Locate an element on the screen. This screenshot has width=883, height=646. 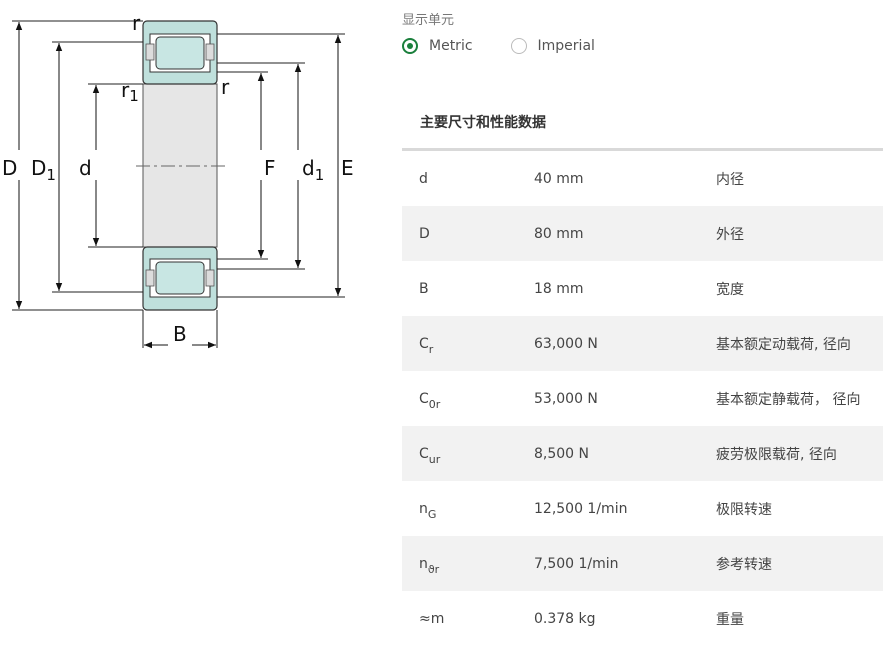
spec-symbol-main: ≈m is located at coordinates (432, 618).